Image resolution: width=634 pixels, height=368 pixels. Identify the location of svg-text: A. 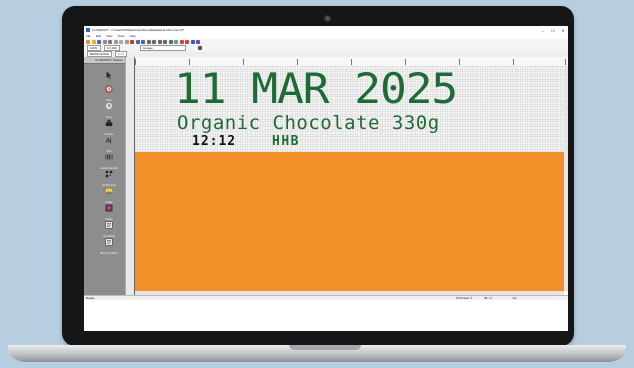
(108, 140).